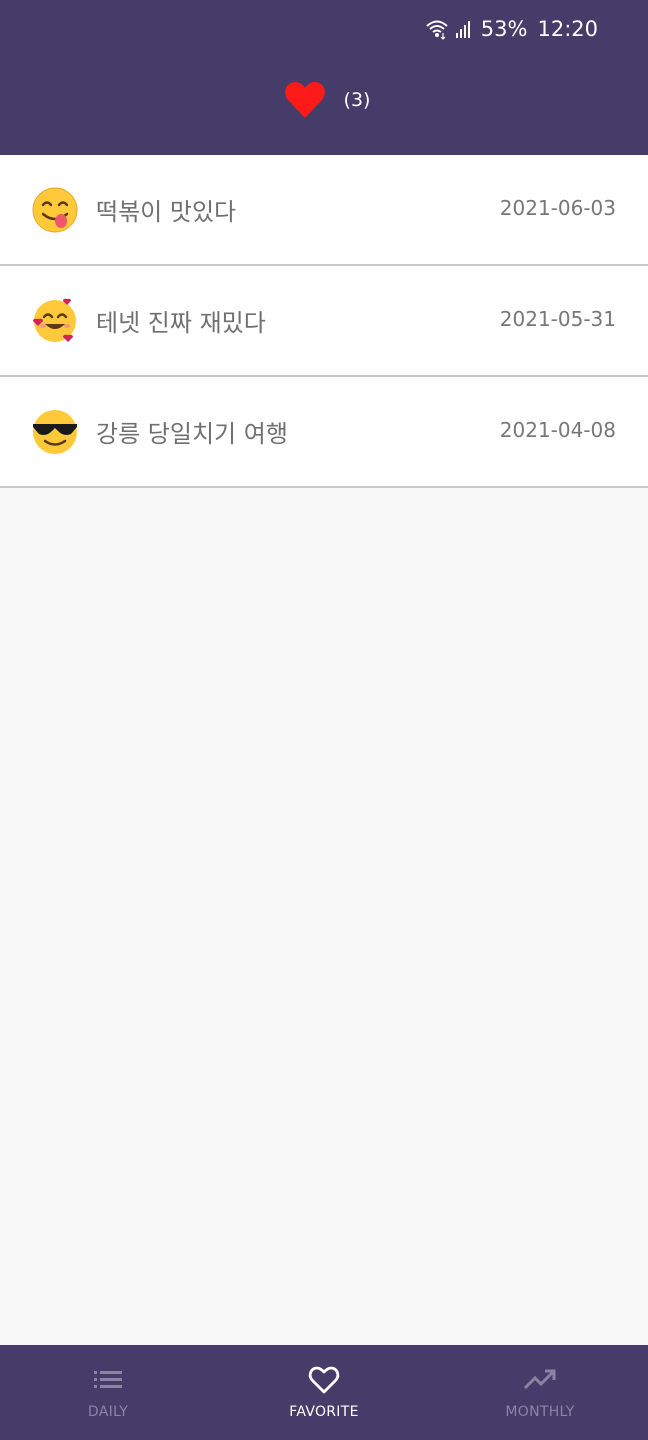  What do you see at coordinates (324, 1412) in the screenshot?
I see `nav-favorite-label: FAVORITE` at bounding box center [324, 1412].